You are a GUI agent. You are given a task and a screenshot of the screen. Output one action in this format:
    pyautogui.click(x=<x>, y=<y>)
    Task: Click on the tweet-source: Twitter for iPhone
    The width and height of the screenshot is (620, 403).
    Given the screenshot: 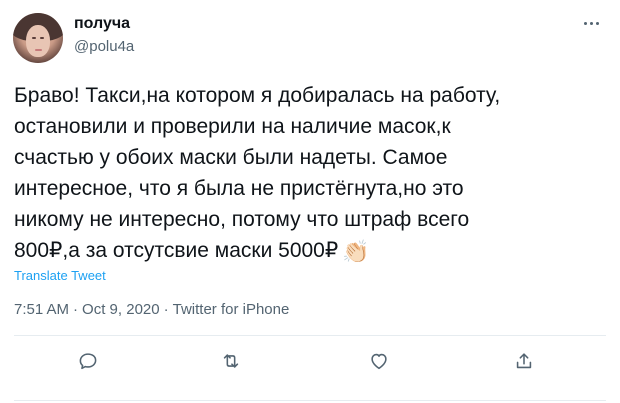 What is the action you would take?
    pyautogui.click(x=231, y=309)
    